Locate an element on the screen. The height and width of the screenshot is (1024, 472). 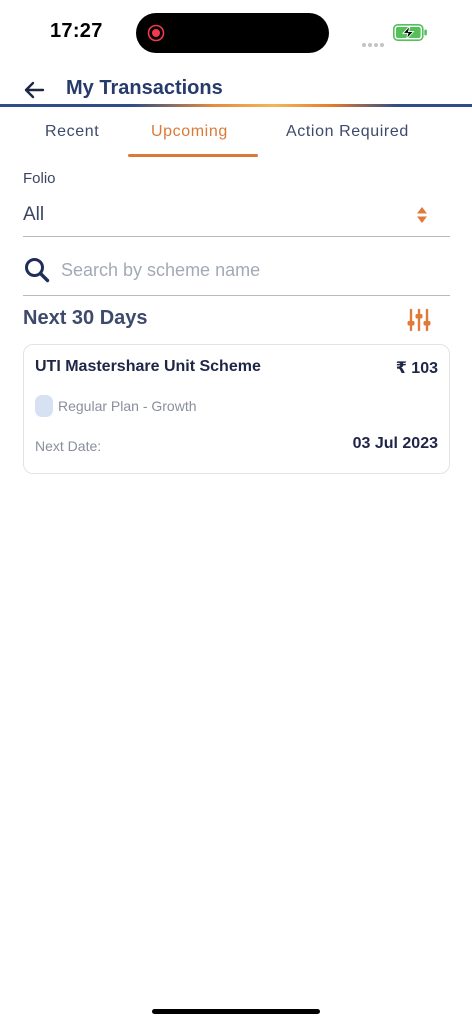
app-header: My Transactions is located at coordinates (236, 88).